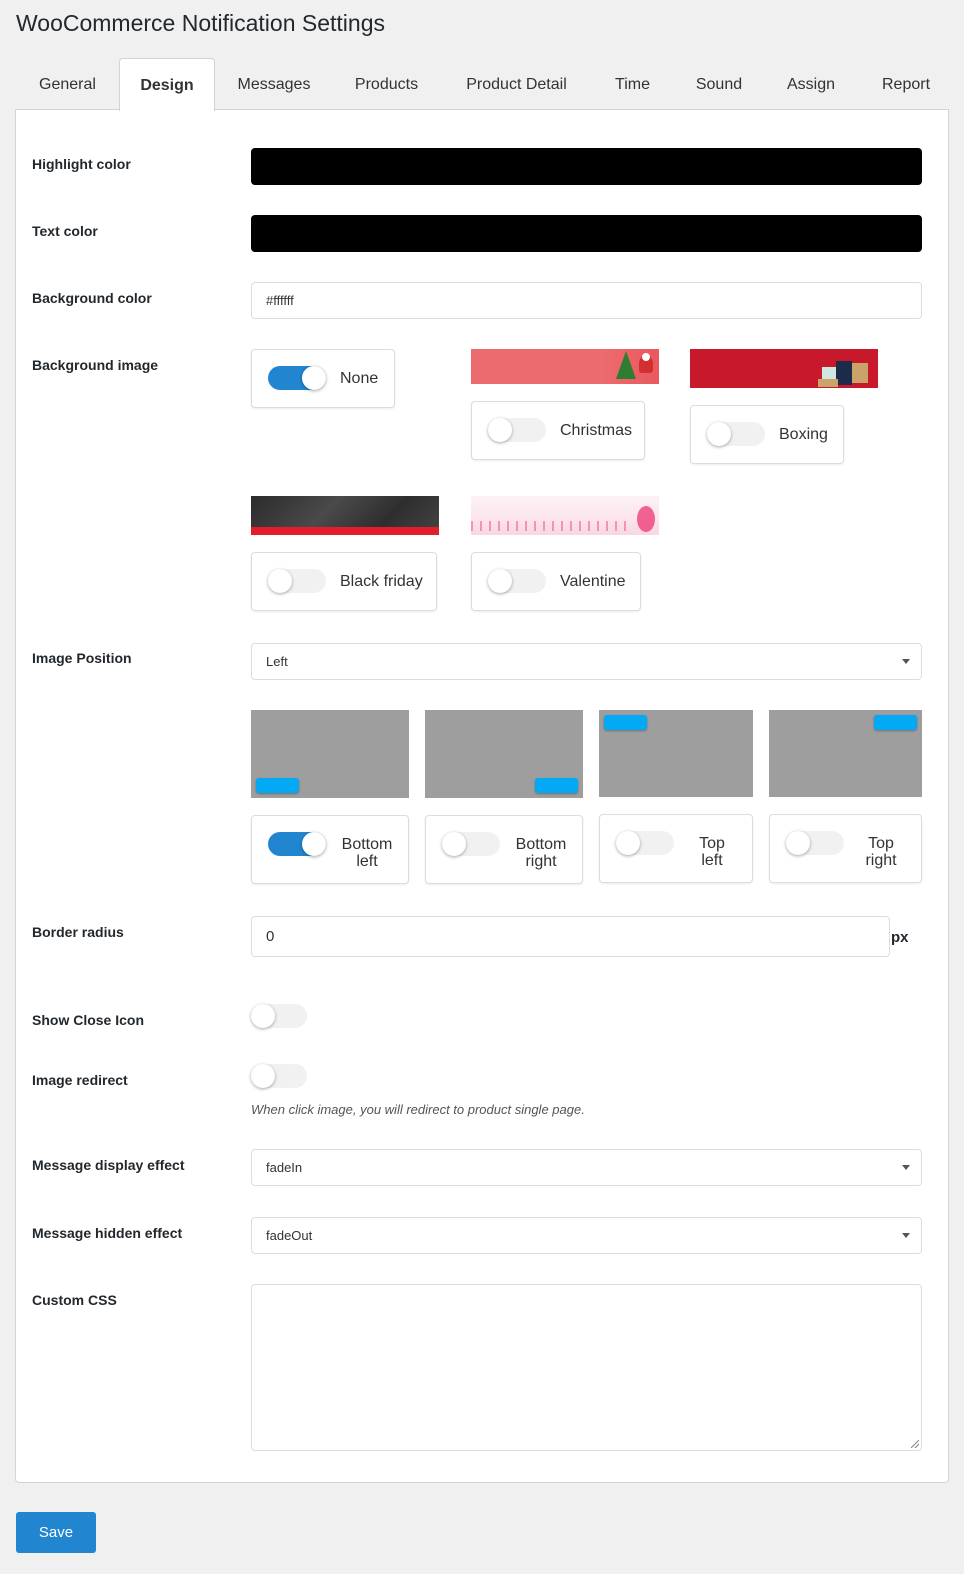 This screenshot has height=1574, width=964. Describe the element at coordinates (676, 753) in the screenshot. I see `preview-top-left` at that location.